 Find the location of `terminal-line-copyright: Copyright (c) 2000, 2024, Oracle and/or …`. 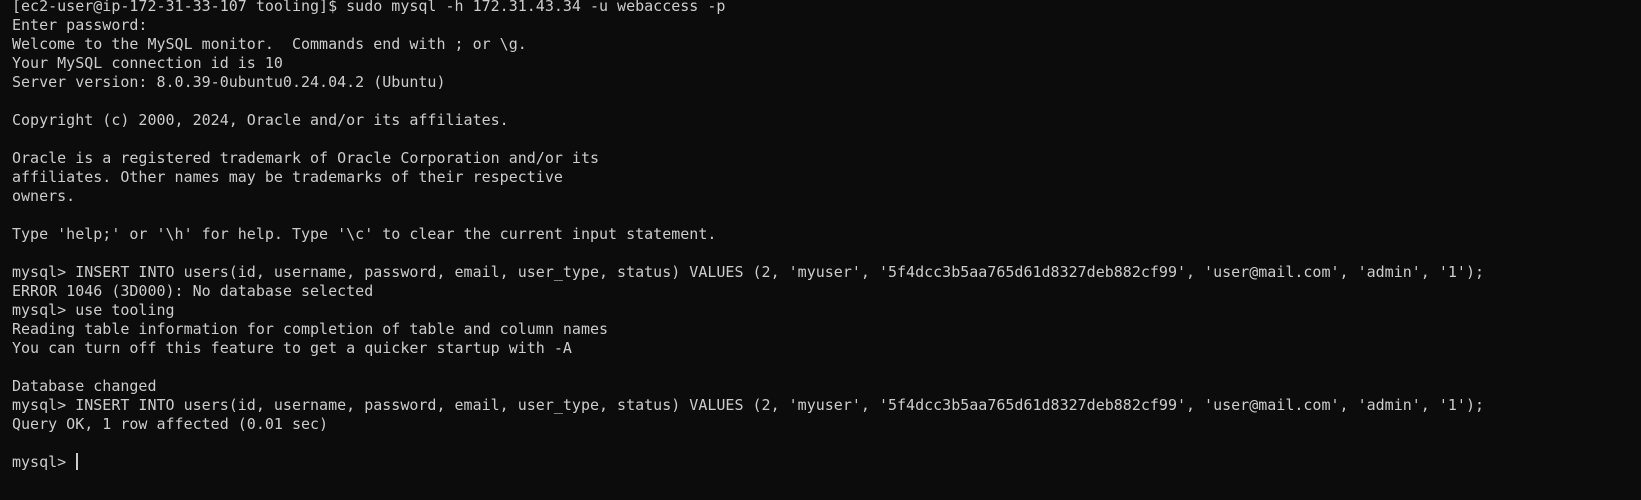

terminal-line-copyright: Copyright (c) 2000, 2024, Oracle and/or … is located at coordinates (260, 120).